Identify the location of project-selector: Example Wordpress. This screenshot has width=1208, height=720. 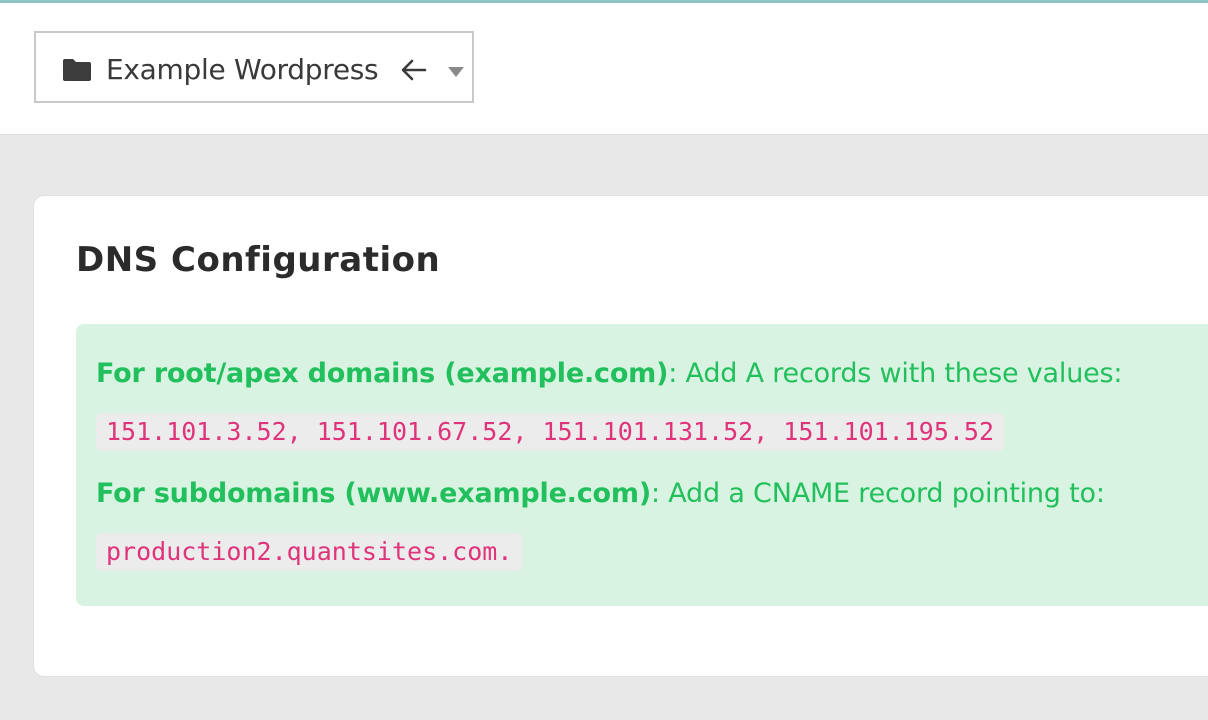
(254, 67).